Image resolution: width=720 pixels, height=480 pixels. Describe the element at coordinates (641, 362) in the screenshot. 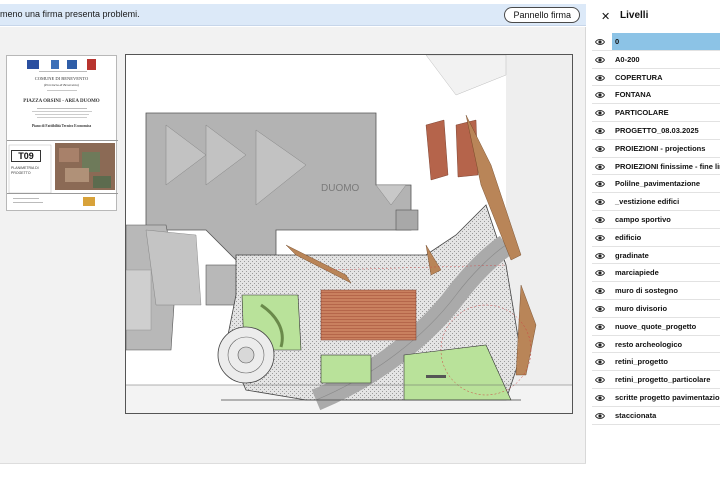

I see `layer-label: retini_progetto` at that location.